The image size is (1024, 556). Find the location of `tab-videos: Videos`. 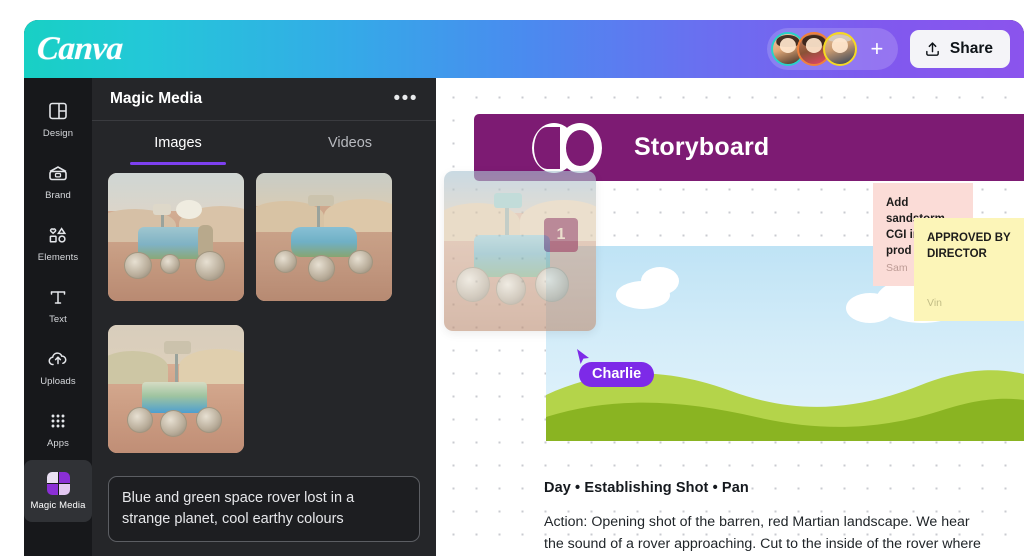

tab-videos: Videos is located at coordinates (350, 143).